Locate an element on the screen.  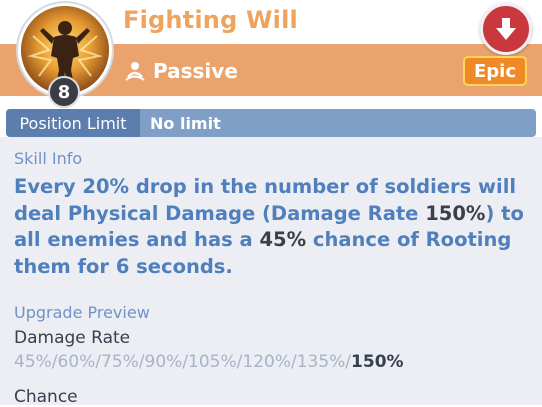
position-limit-label: Position Limit is located at coordinates (73, 123).